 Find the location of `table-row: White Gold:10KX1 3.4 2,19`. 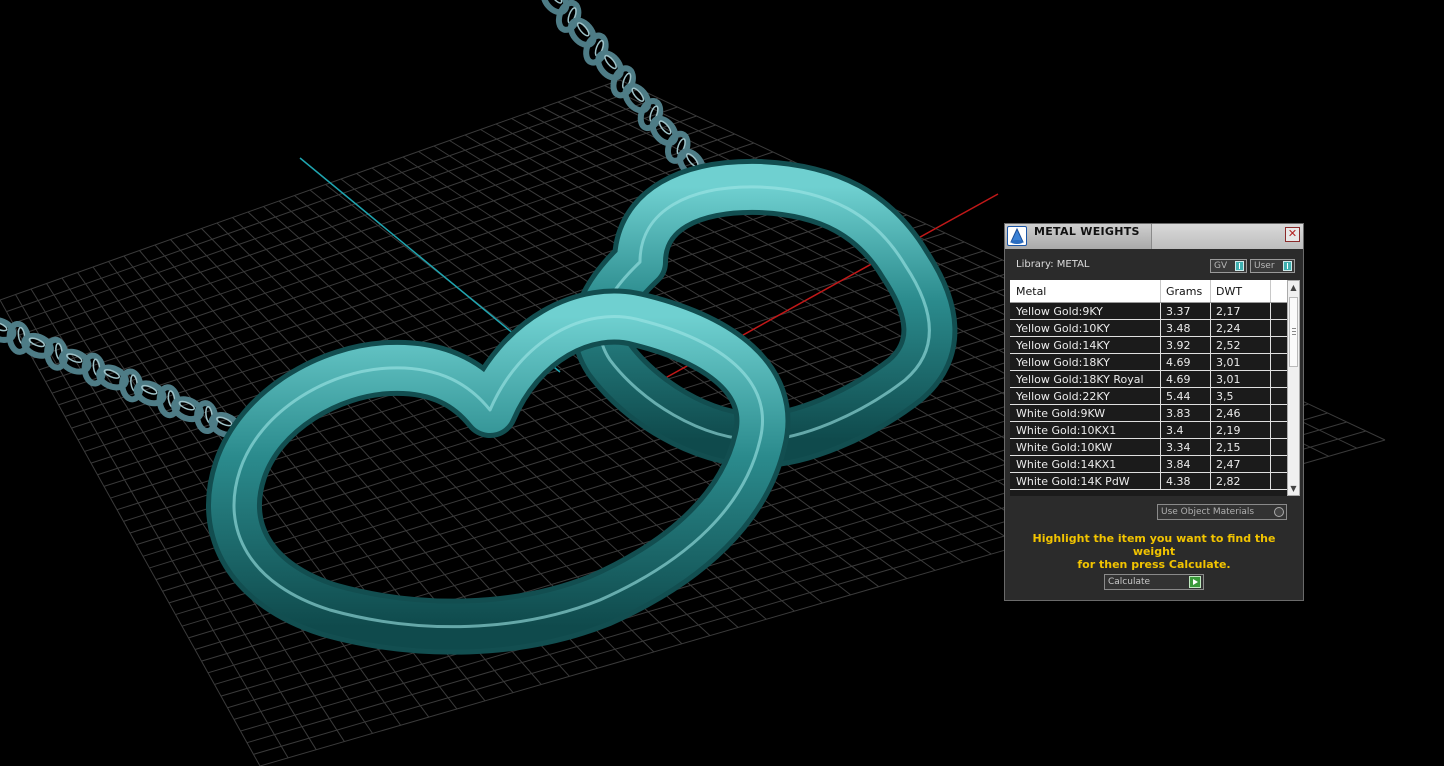

table-row: White Gold:10KX1 3.4 2,19 is located at coordinates (1148, 430).